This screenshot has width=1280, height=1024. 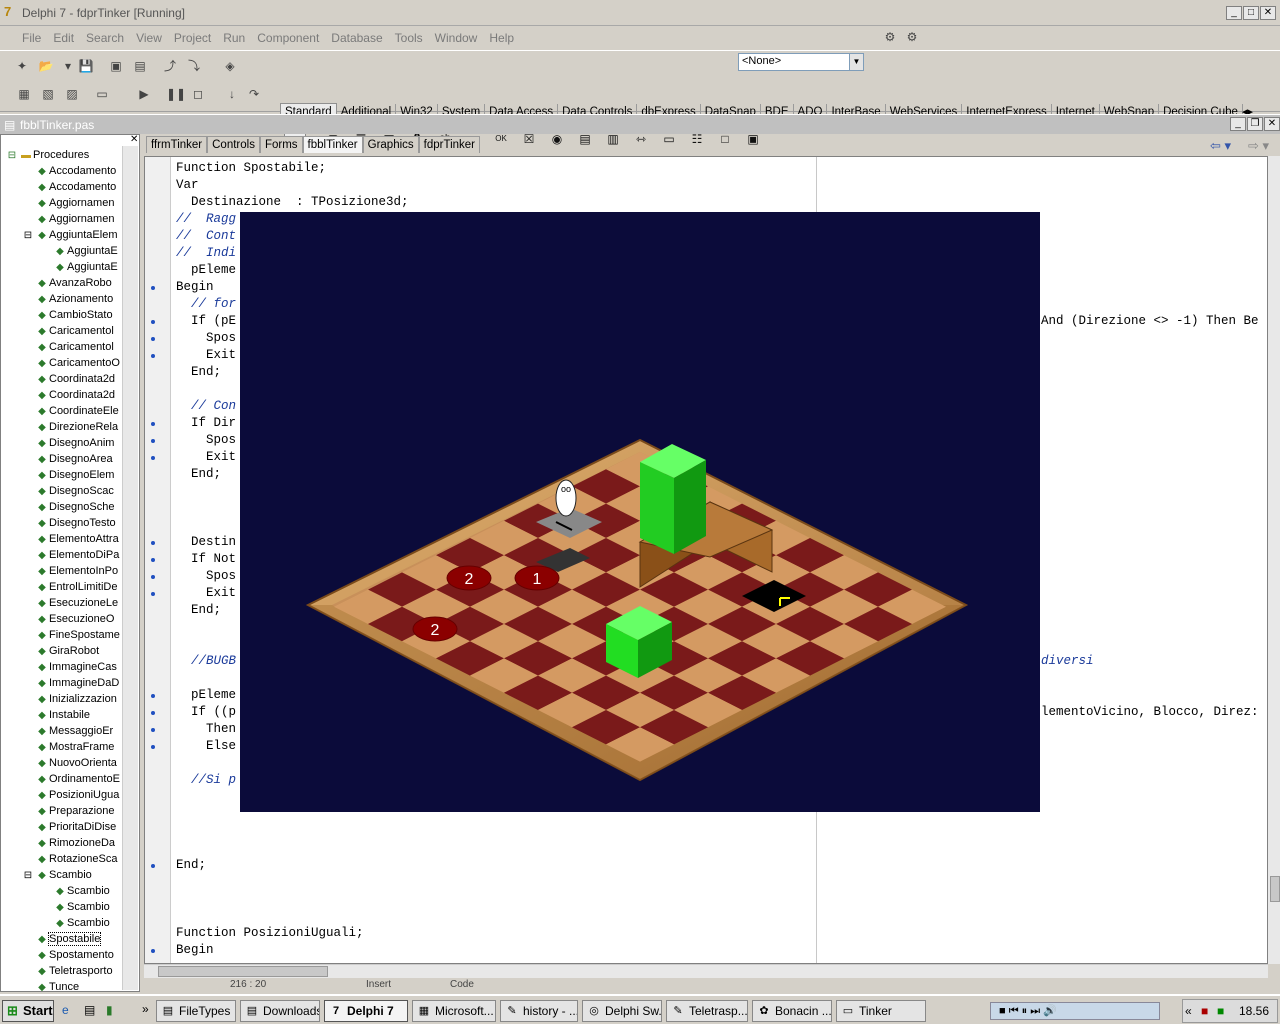 I want to click on start-button: ⊞ Start, so click(x=28, y=1011).